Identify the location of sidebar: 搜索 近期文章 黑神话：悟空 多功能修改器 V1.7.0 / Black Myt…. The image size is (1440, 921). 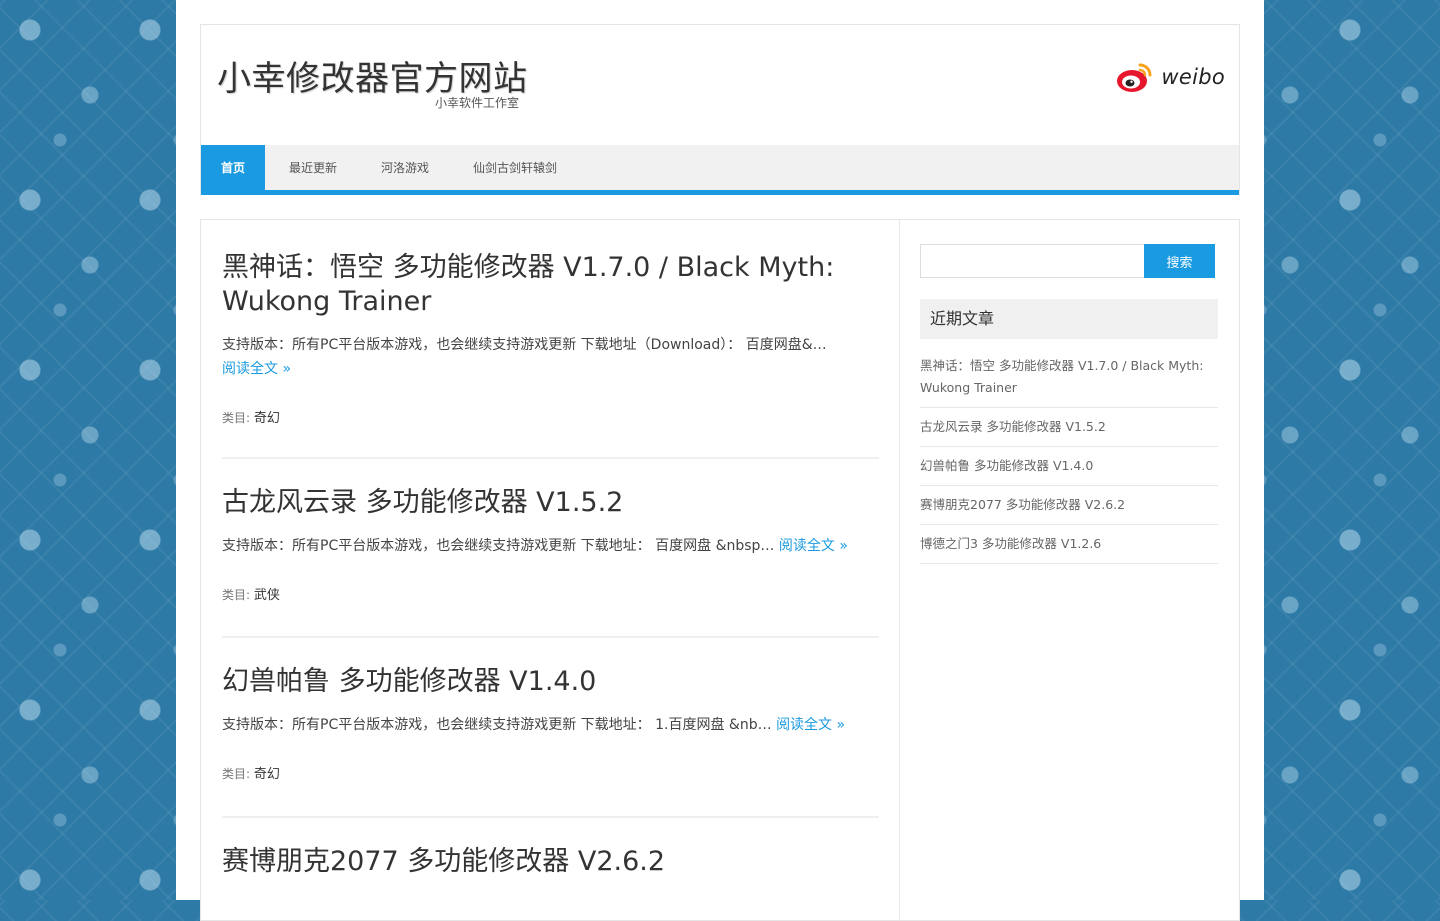
(1069, 407).